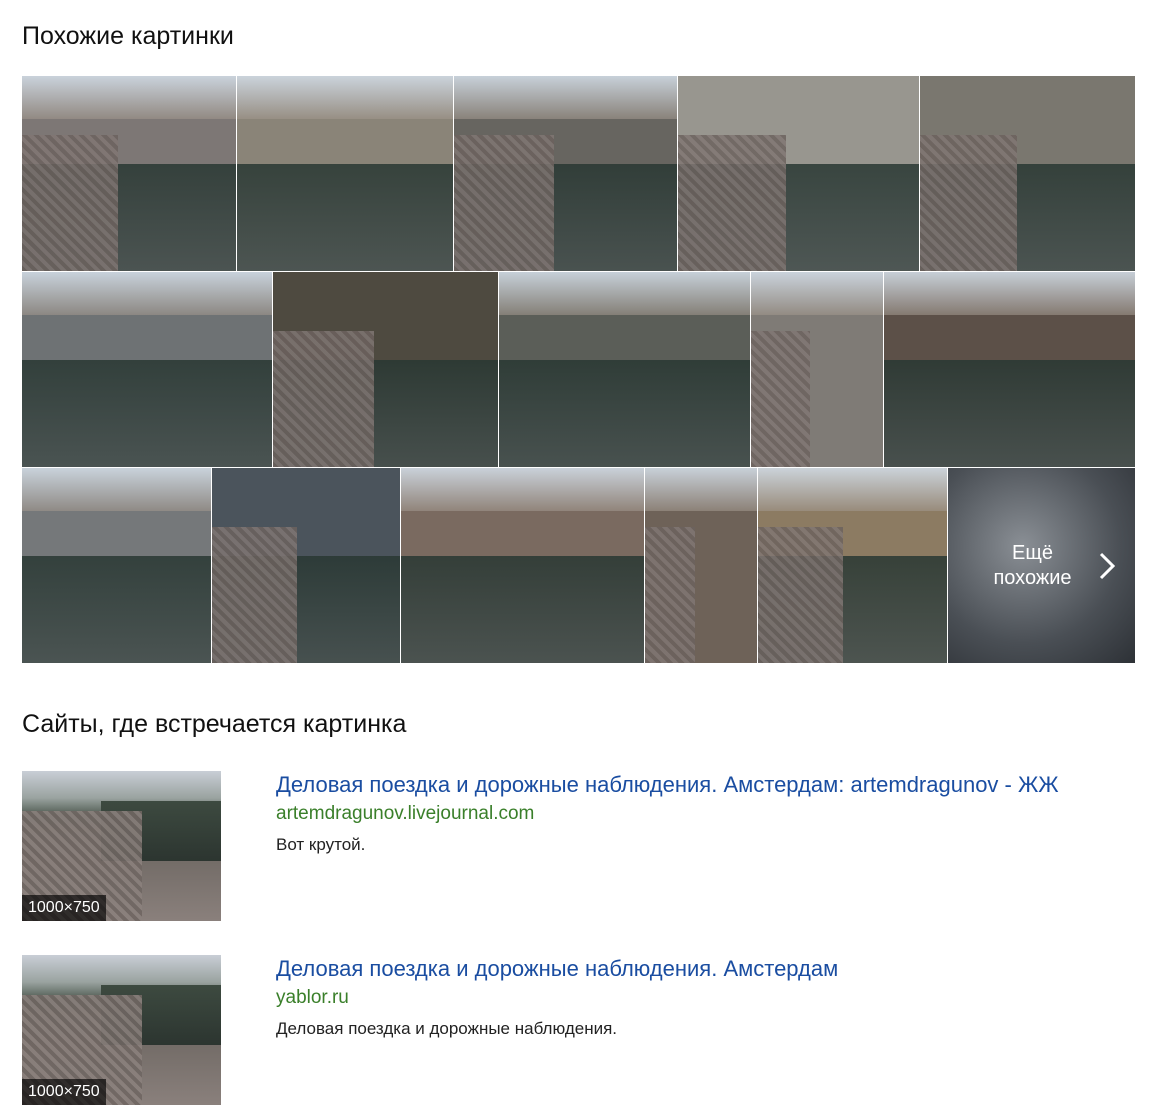 Image resolution: width=1168 pixels, height=1118 pixels. Describe the element at coordinates (321, 844) in the screenshot. I see `result-snippet: Вот крутой.` at that location.